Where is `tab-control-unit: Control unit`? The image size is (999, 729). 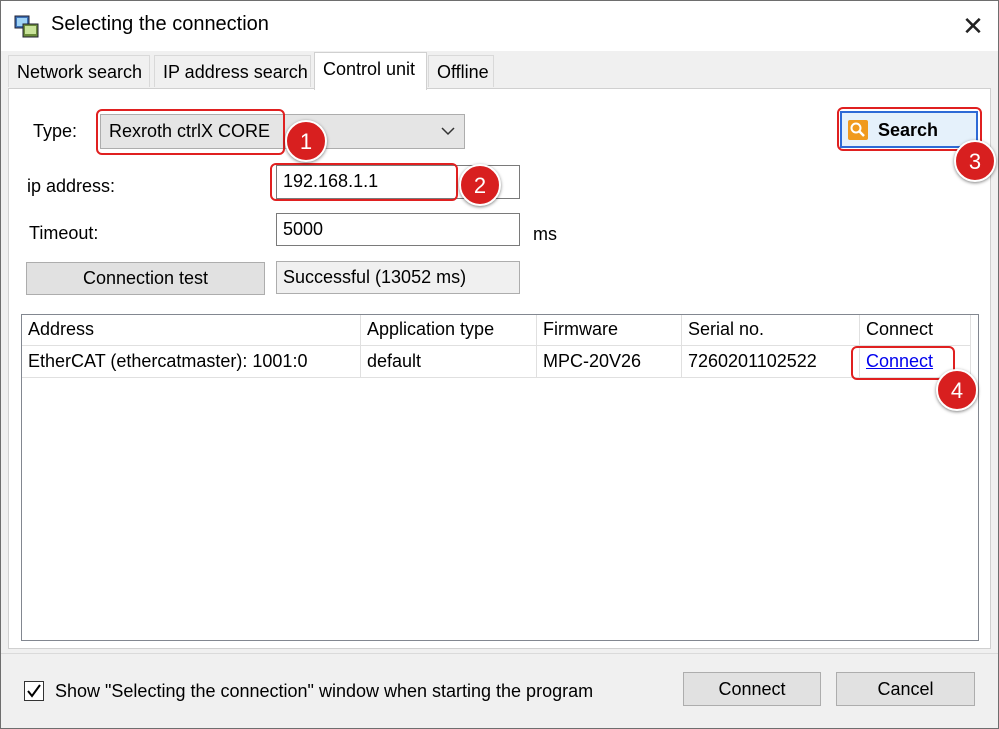 tab-control-unit: Control unit is located at coordinates (370, 71).